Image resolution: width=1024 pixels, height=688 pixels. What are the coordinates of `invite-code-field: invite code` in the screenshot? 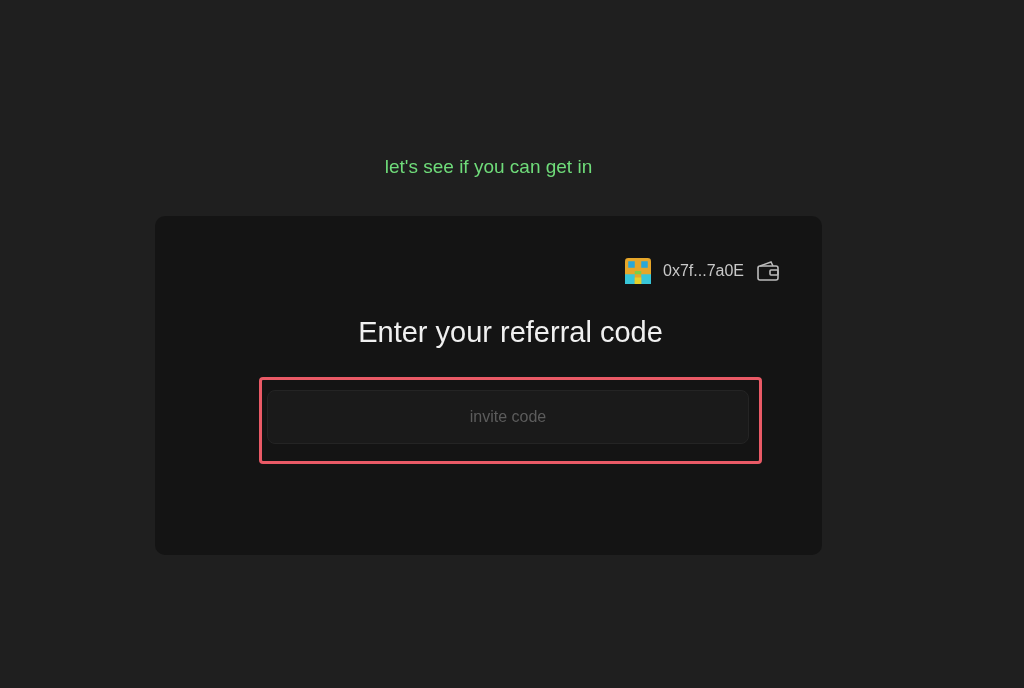 It's located at (508, 417).